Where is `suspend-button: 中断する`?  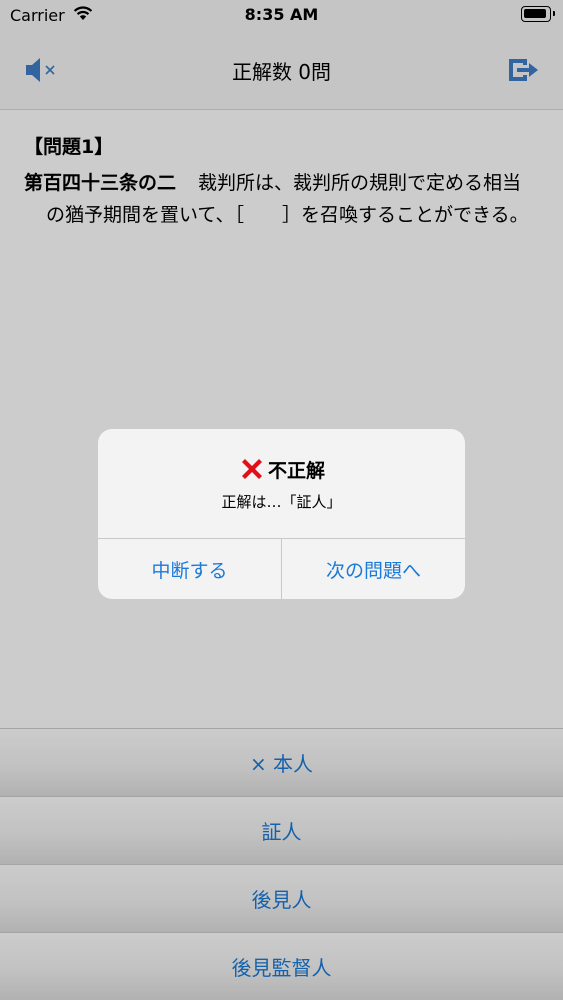
suspend-button: 中断する is located at coordinates (189, 569).